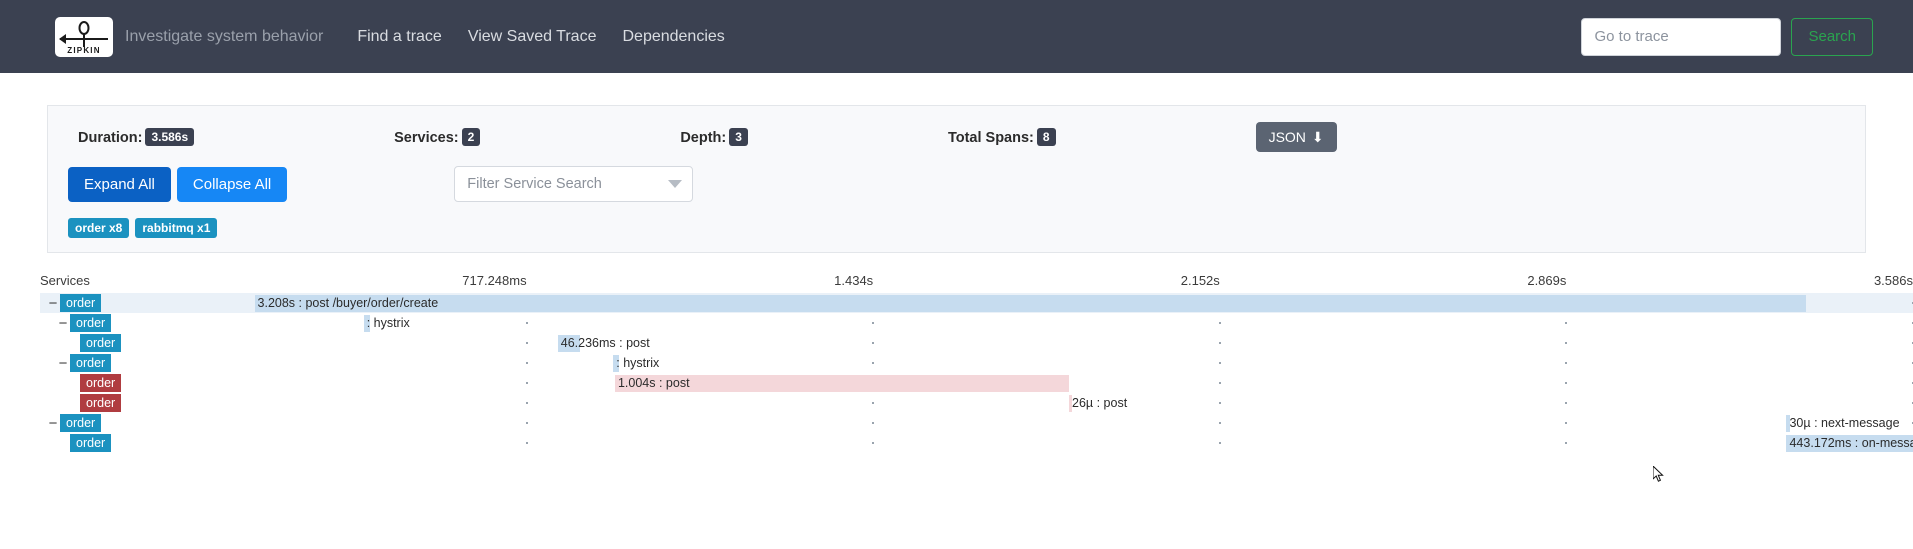 The image size is (1913, 549). Describe the element at coordinates (388, 323) in the screenshot. I see `span-label: : hystrix` at that location.